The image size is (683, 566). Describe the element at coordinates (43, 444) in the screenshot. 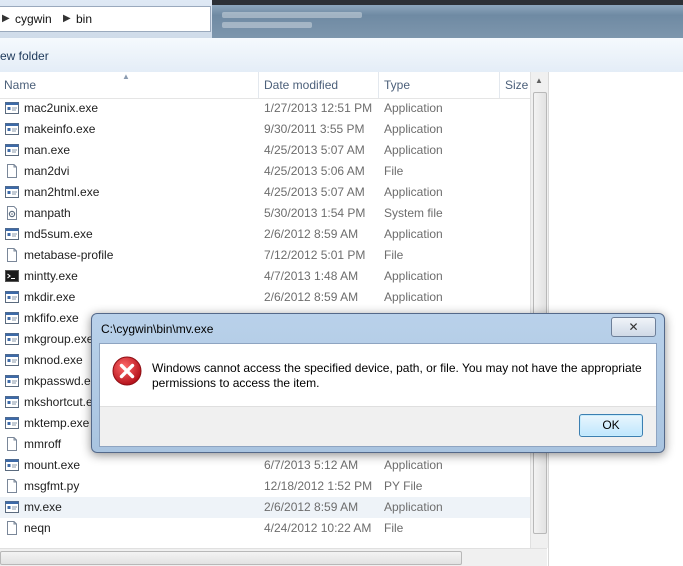

I see `file-name: mmroff` at that location.